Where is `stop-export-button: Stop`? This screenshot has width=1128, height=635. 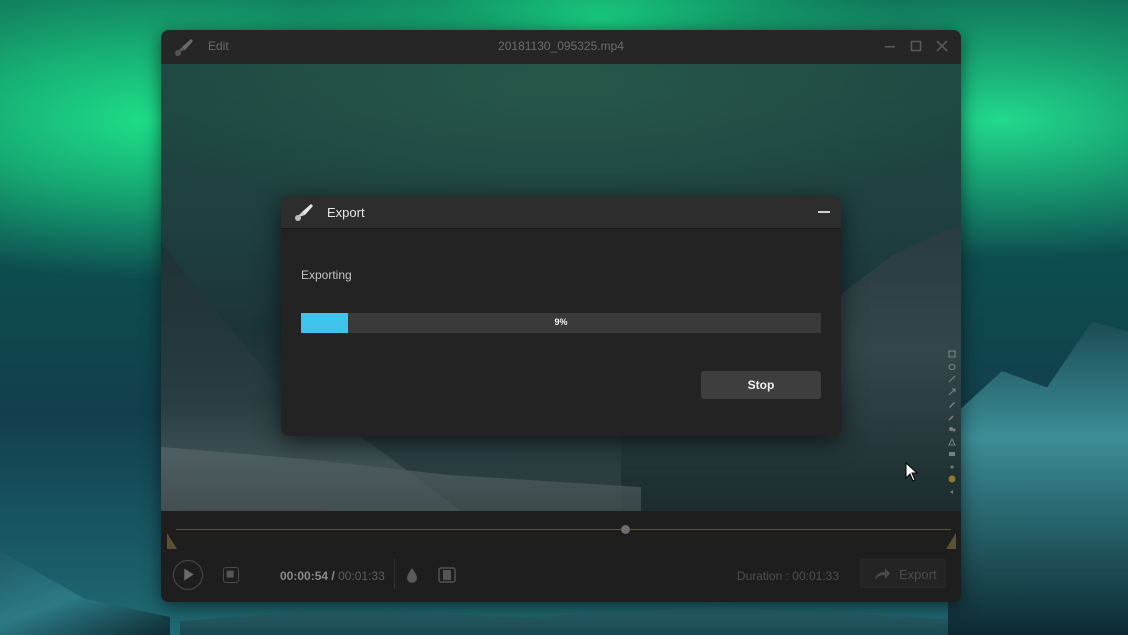
stop-export-button: Stop is located at coordinates (761, 385).